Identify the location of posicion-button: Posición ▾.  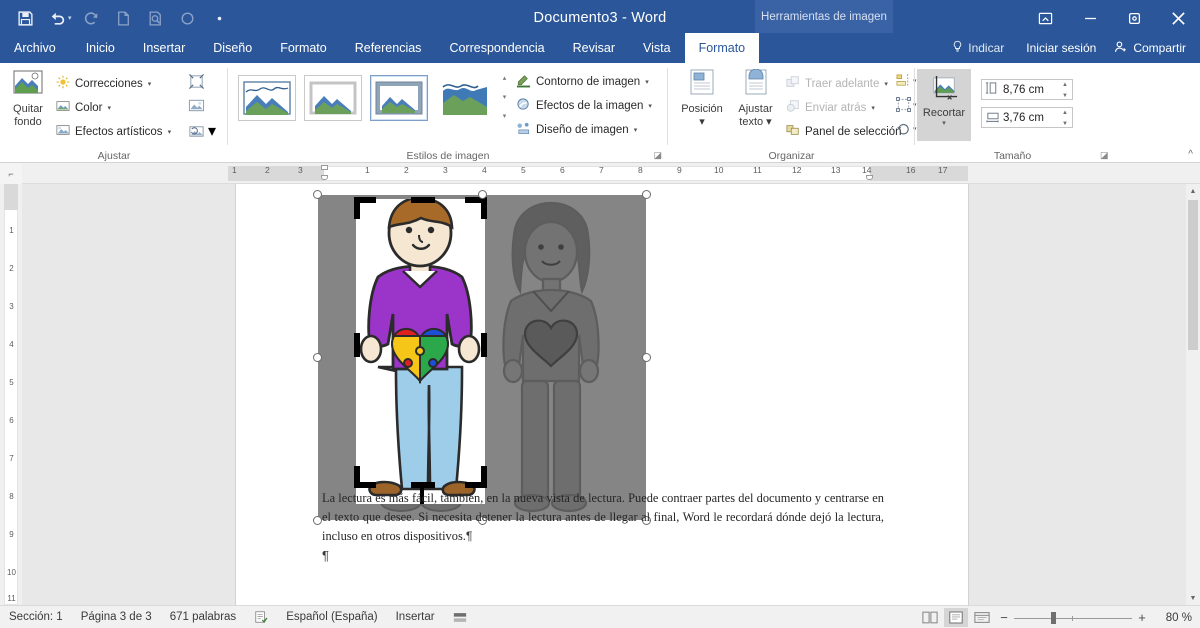
(702, 99).